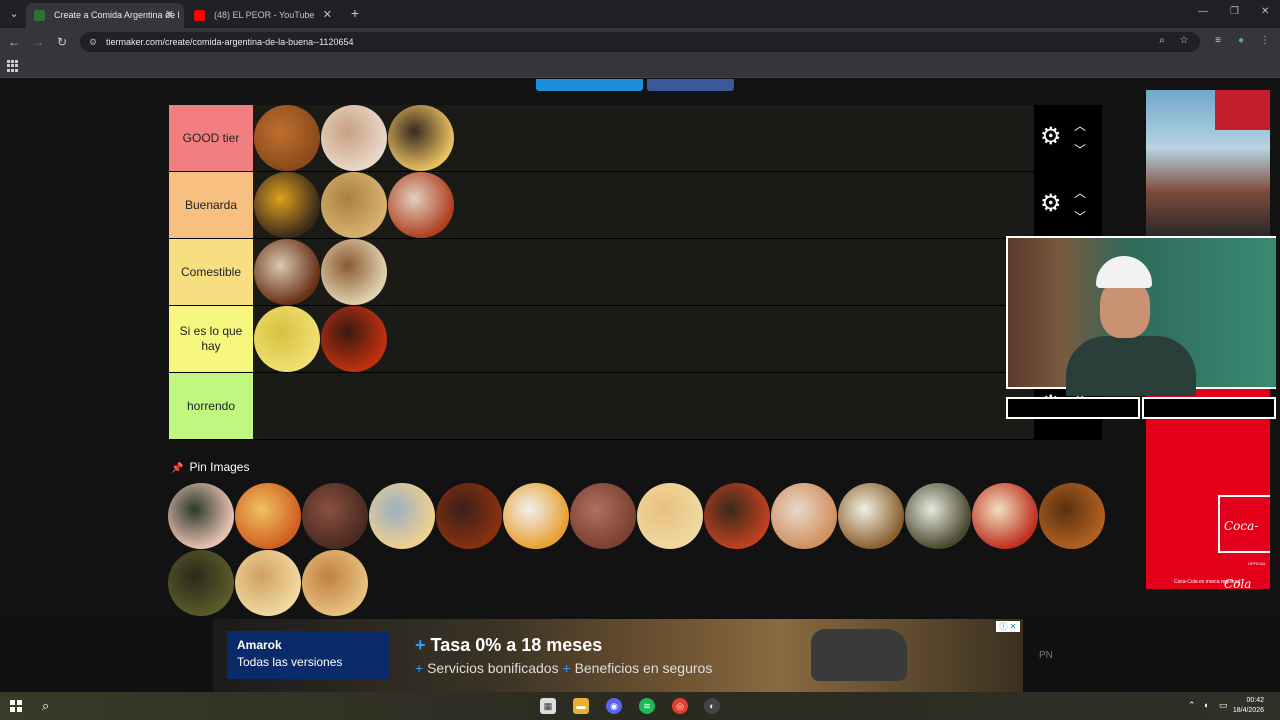 Image resolution: width=1280 pixels, height=720 pixels. Describe the element at coordinates (1131, 326) in the screenshot. I see `streamer` at that location.